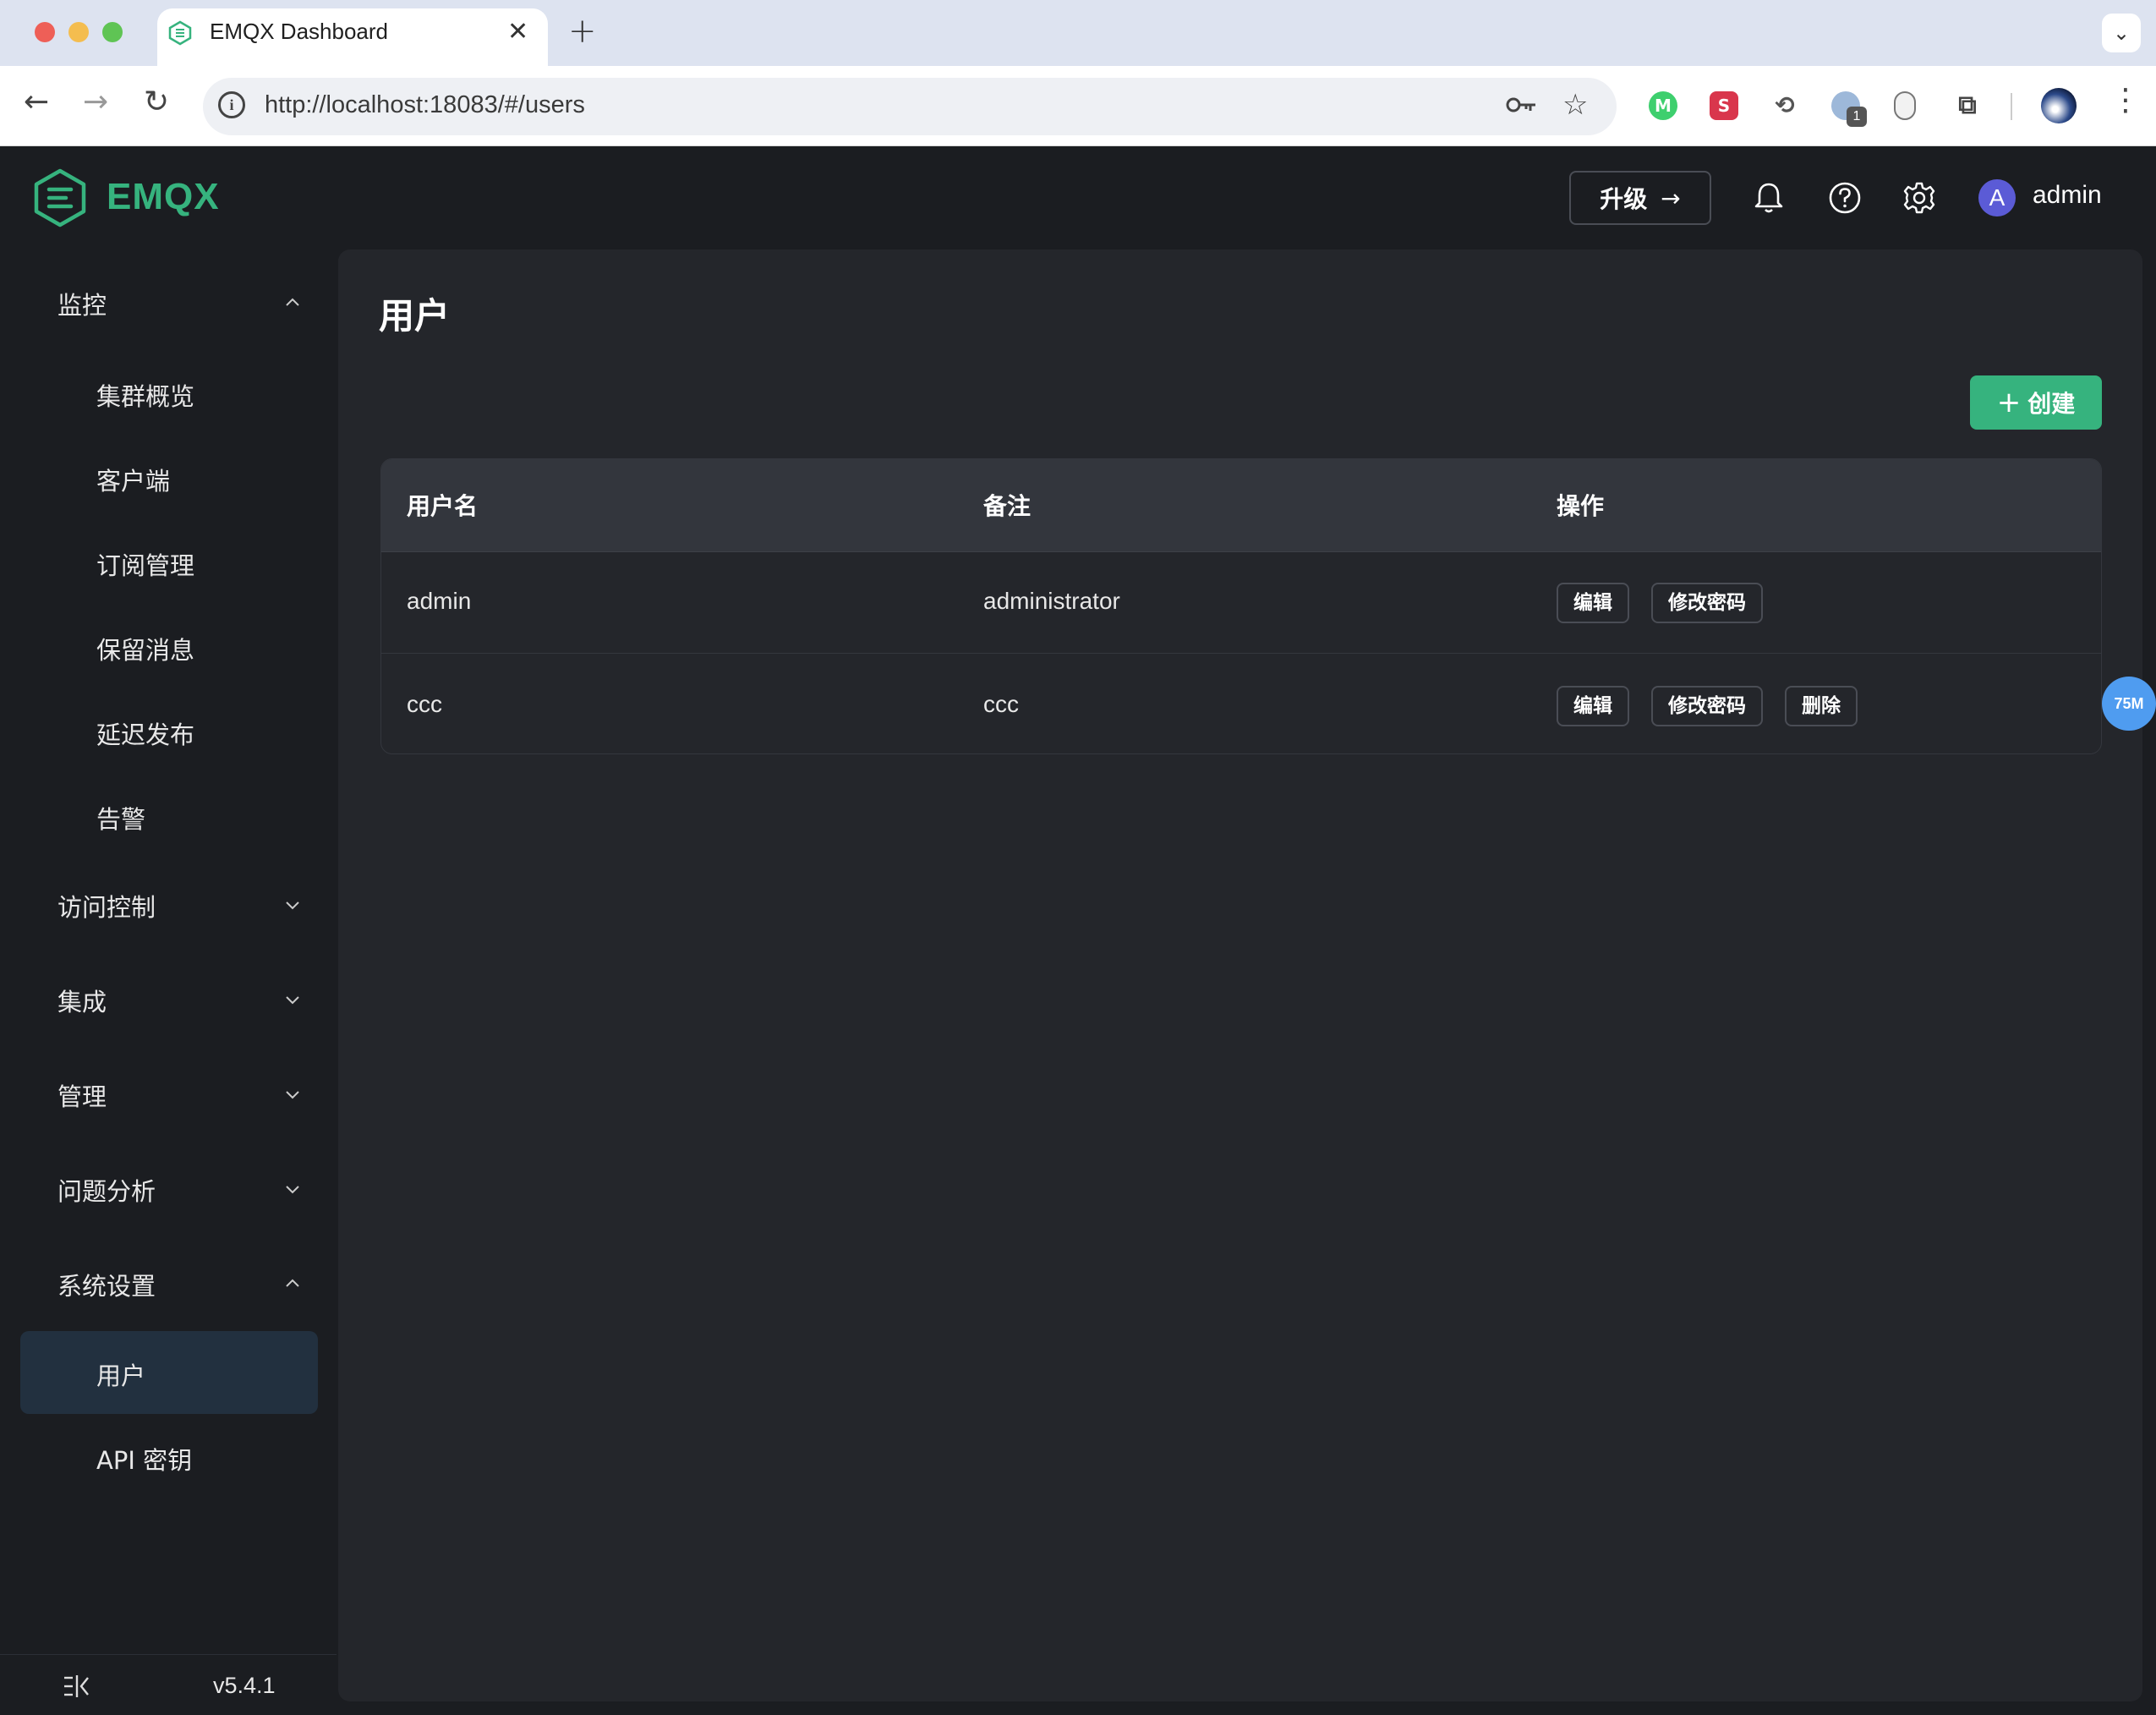 The height and width of the screenshot is (1715, 2156). Describe the element at coordinates (120, 1374) in the screenshot. I see `sidebar-item-users: 用户` at that location.